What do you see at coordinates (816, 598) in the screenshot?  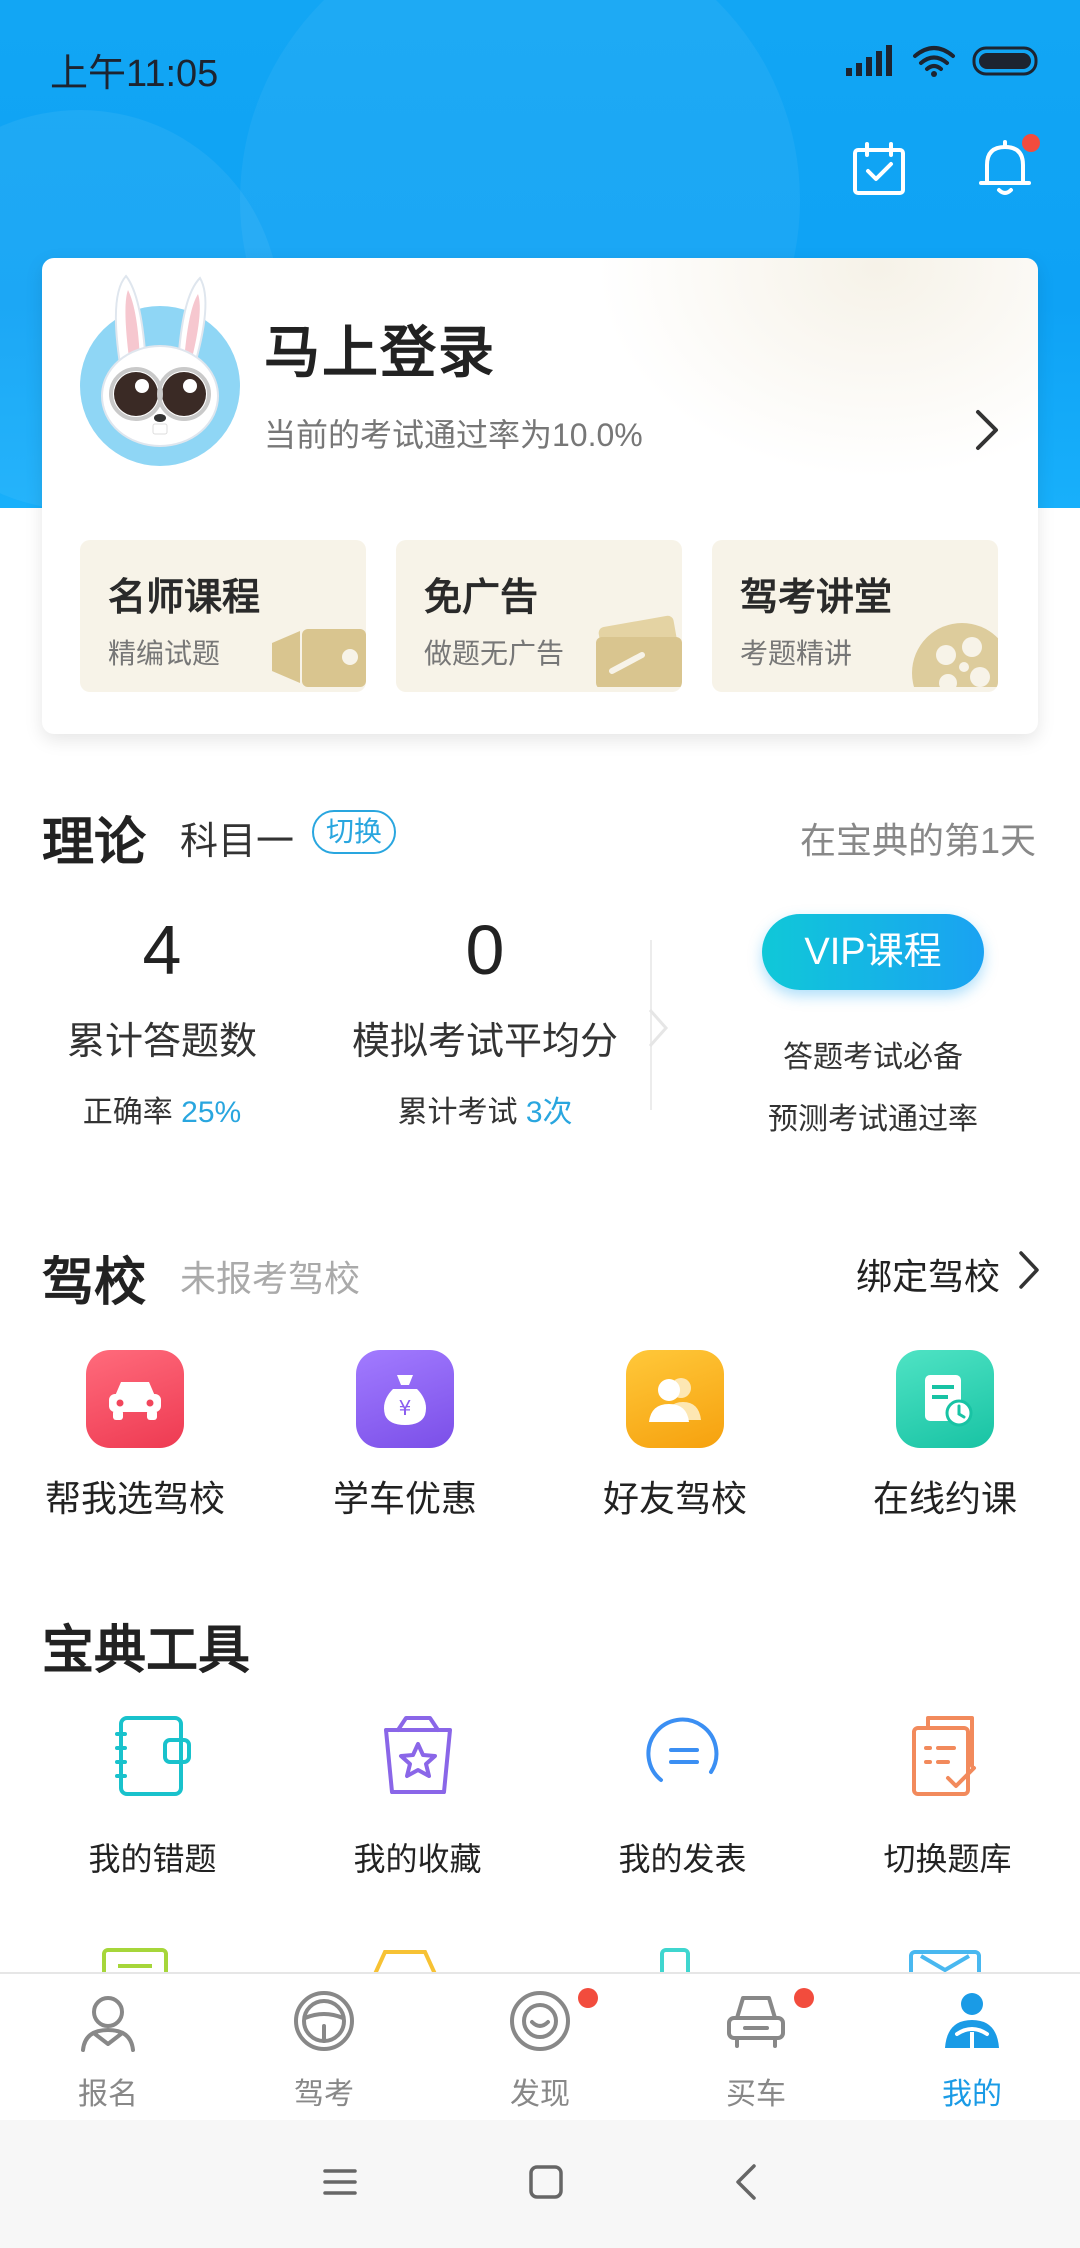 I see `feature-title: 驾考讲堂` at bounding box center [816, 598].